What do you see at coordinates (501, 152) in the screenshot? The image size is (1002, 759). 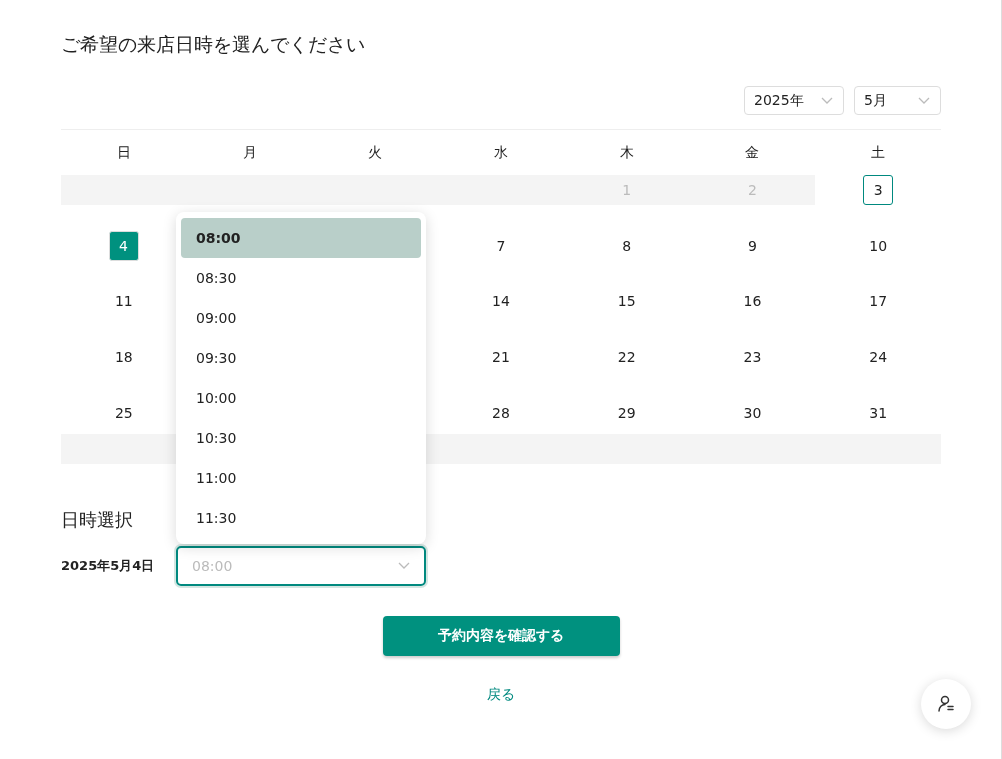 I see `weekday-label: 水` at bounding box center [501, 152].